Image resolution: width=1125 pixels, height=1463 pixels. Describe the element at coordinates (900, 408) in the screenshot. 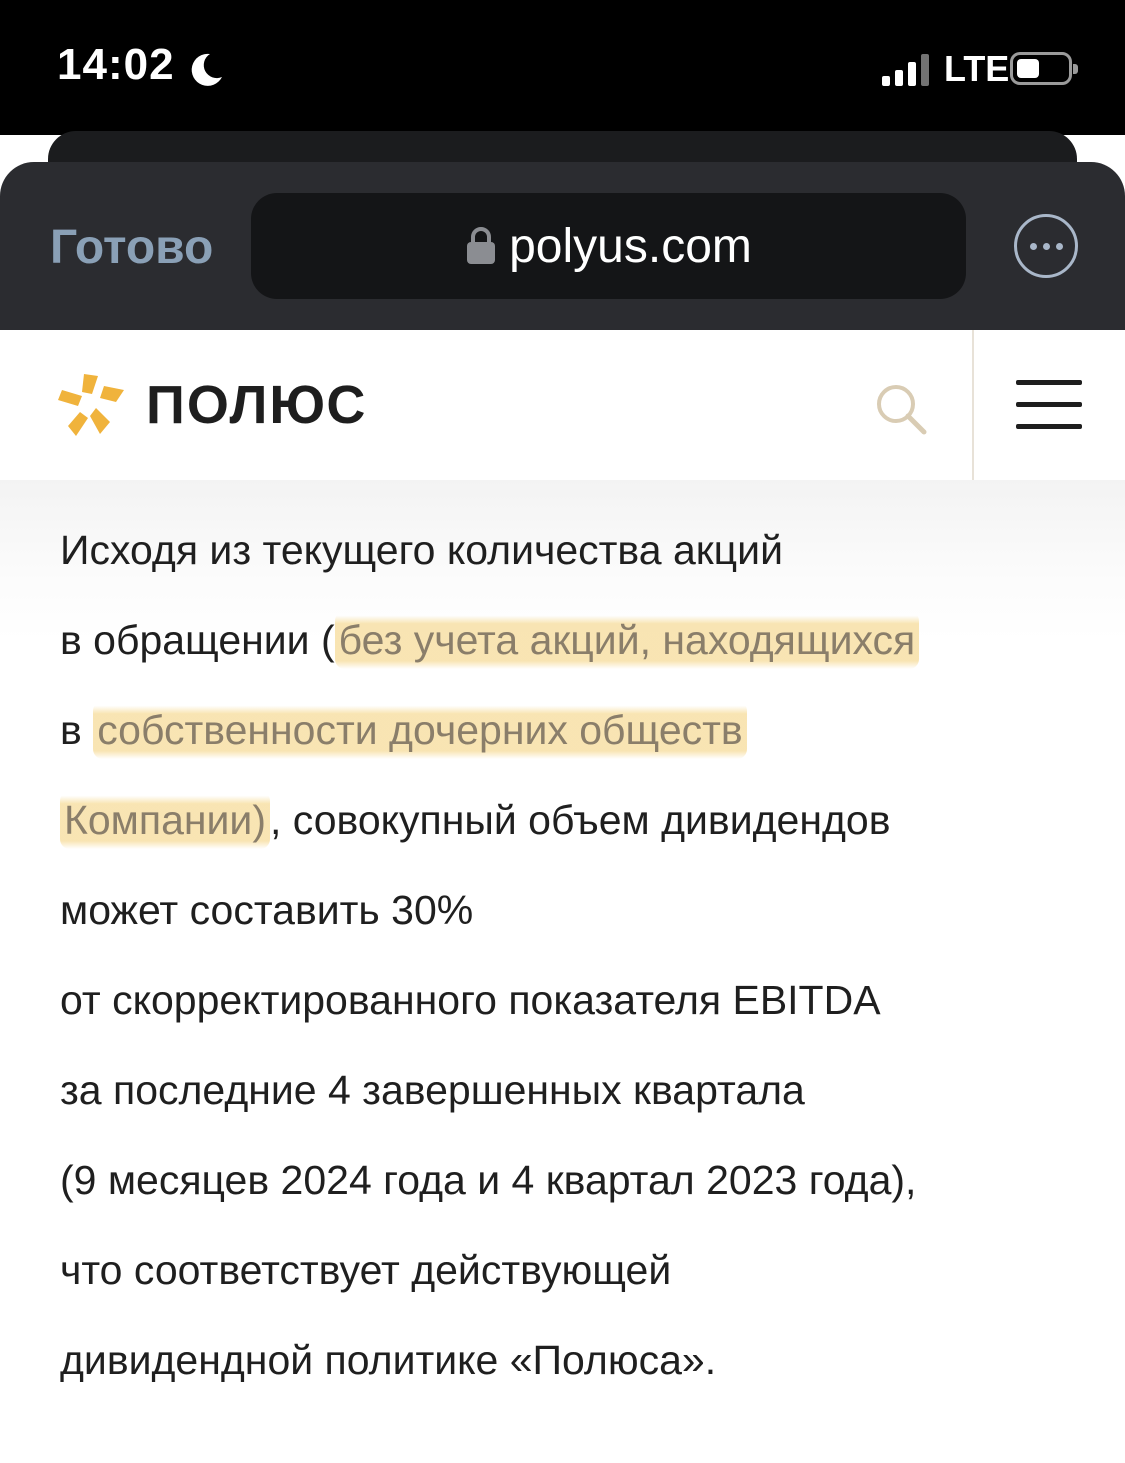

I see `search-icon` at that location.